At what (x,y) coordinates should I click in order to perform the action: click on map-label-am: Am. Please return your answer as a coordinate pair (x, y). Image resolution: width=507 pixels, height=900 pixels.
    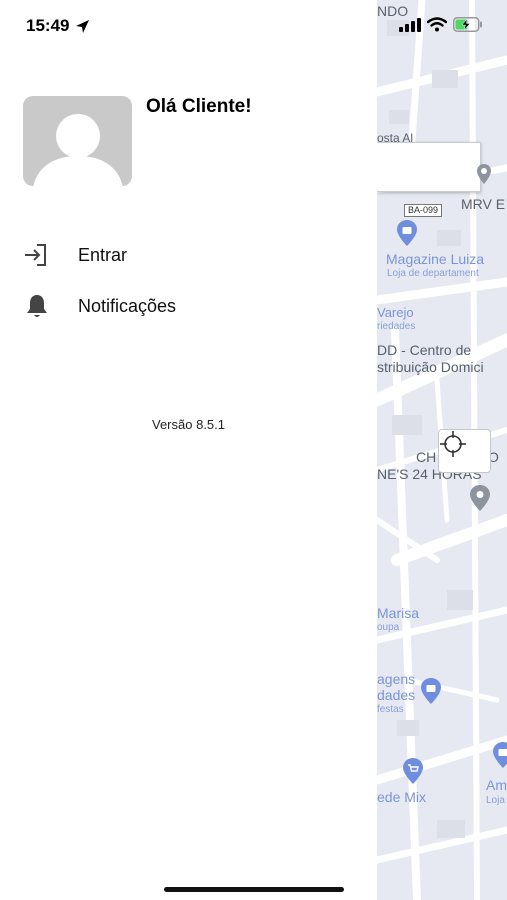
    Looking at the image, I should click on (496, 785).